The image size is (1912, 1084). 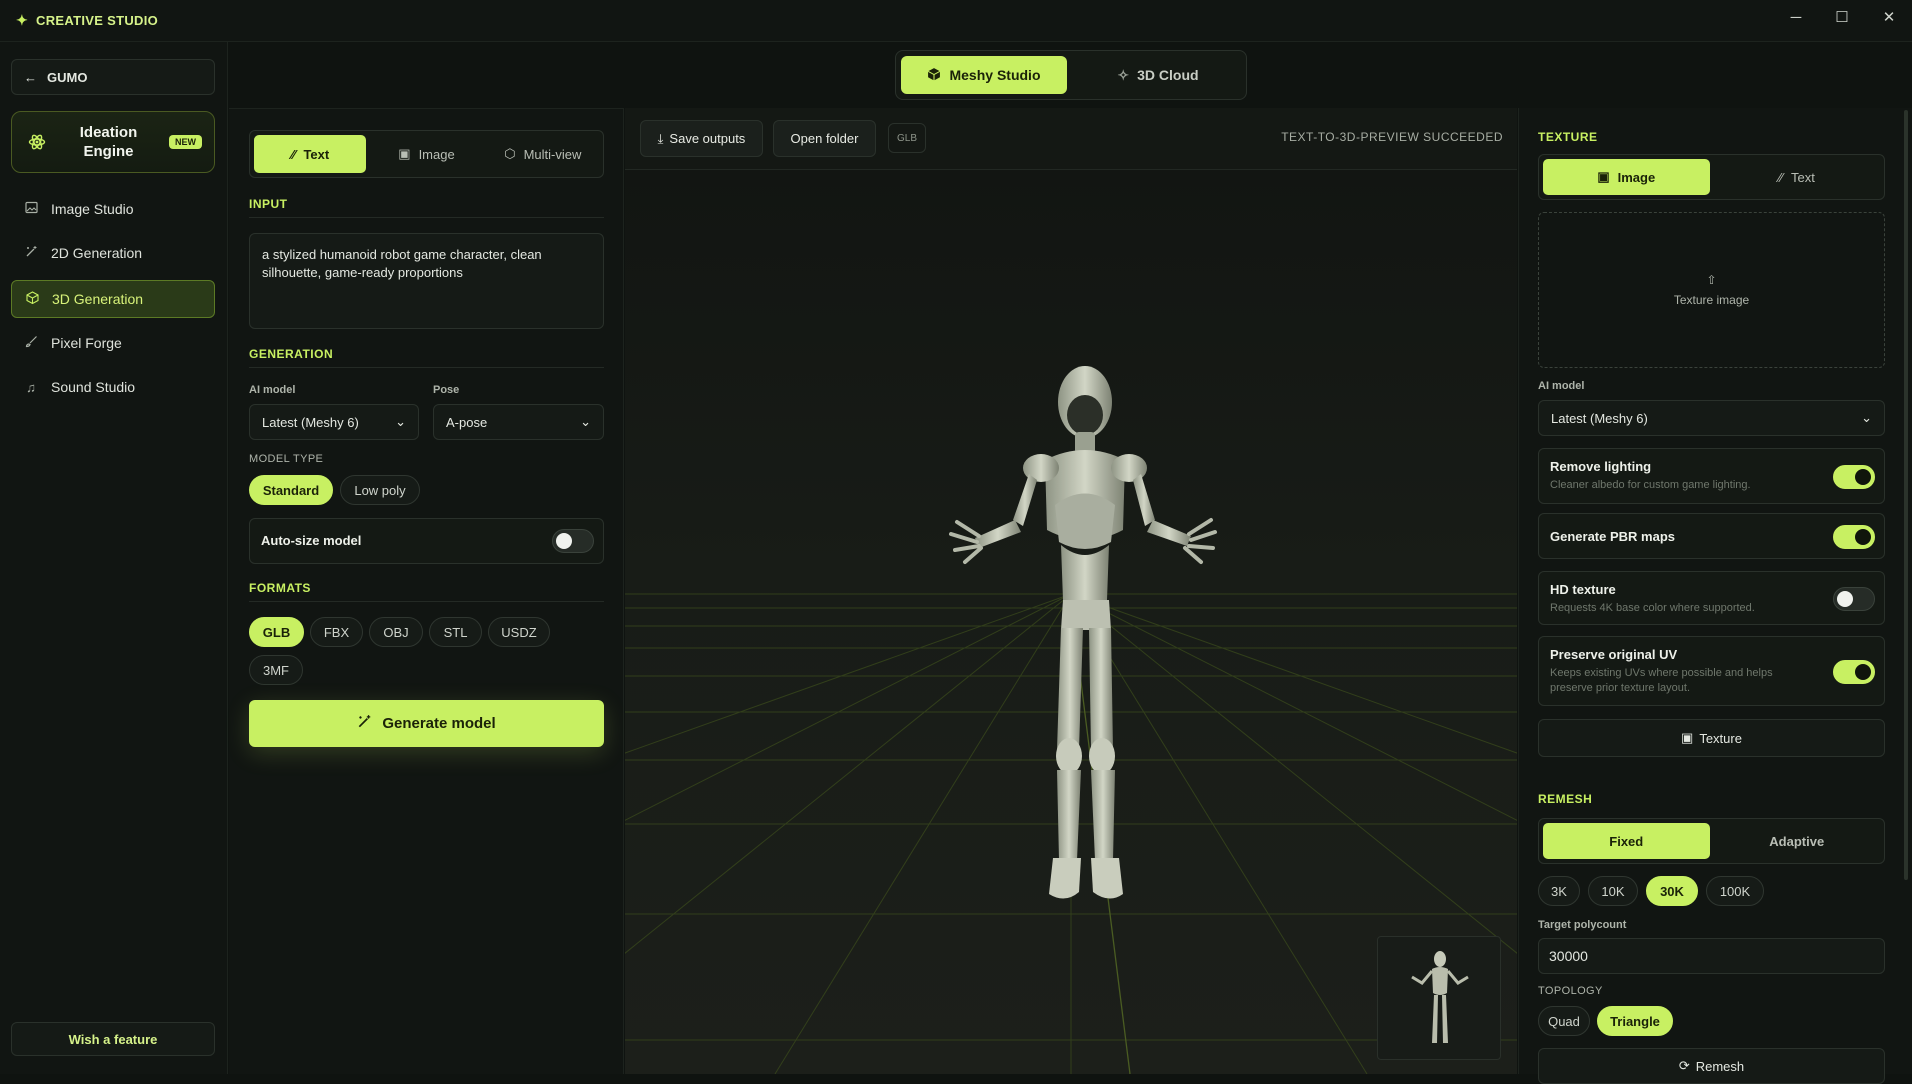 What do you see at coordinates (707, 138) in the screenshot?
I see `save-label: Save outputs` at bounding box center [707, 138].